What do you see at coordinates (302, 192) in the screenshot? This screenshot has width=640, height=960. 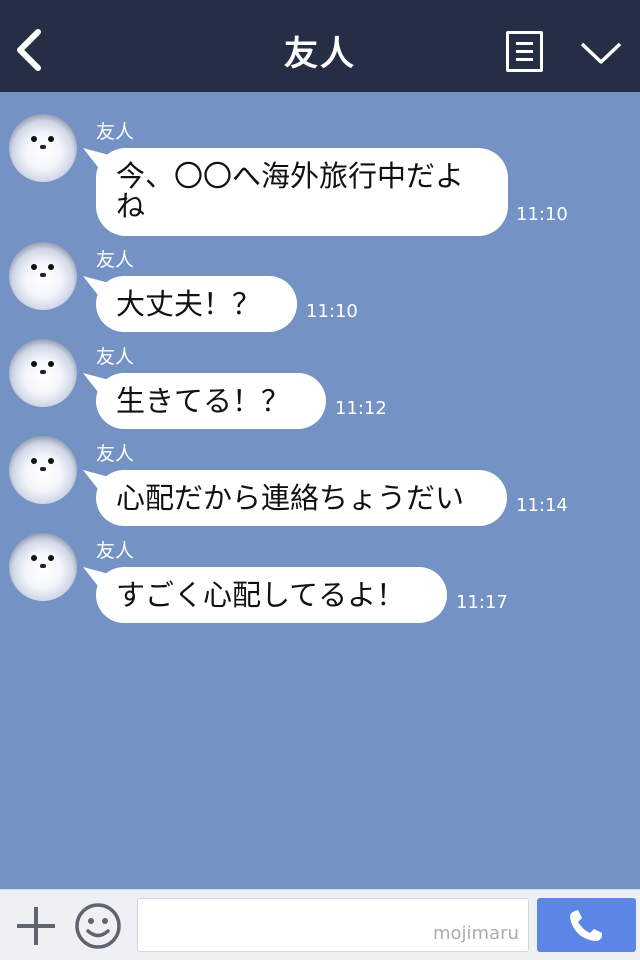 I see `message-bubble: 今、〇〇へ海外旅行中だよね` at bounding box center [302, 192].